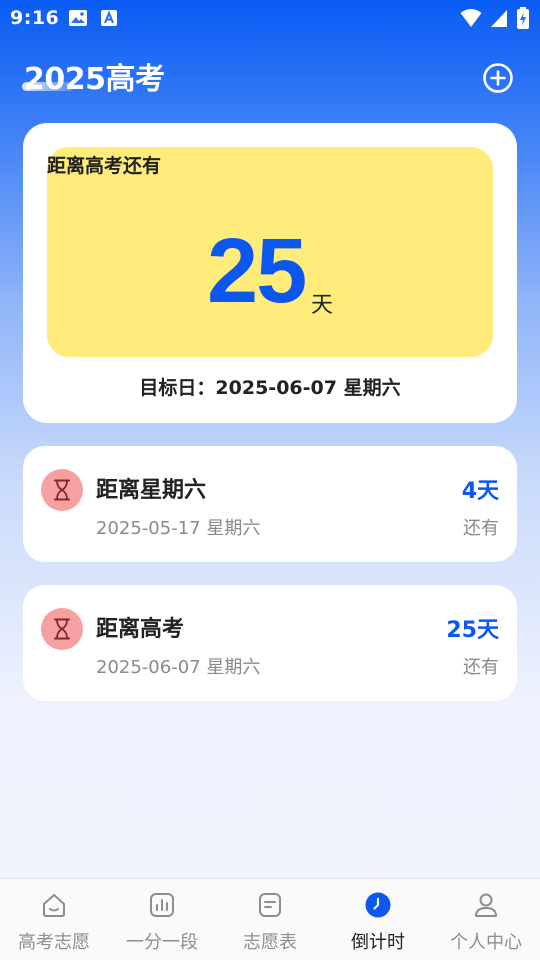 This screenshot has height=960, width=540. What do you see at coordinates (93, 18) in the screenshot?
I see `status-notification-icons` at bounding box center [93, 18].